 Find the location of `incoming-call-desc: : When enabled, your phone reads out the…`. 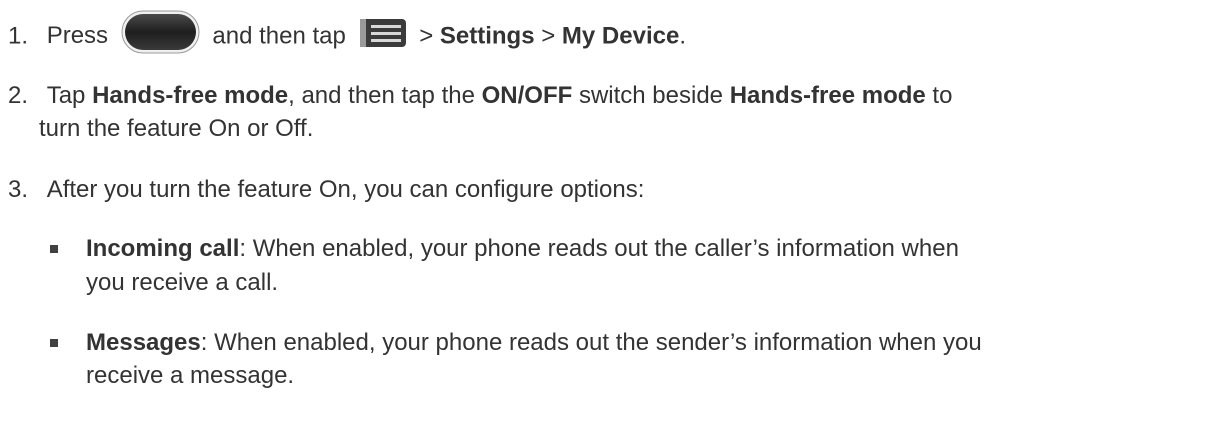

incoming-call-desc: : When enabled, your phone reads out the… is located at coordinates (599, 248).